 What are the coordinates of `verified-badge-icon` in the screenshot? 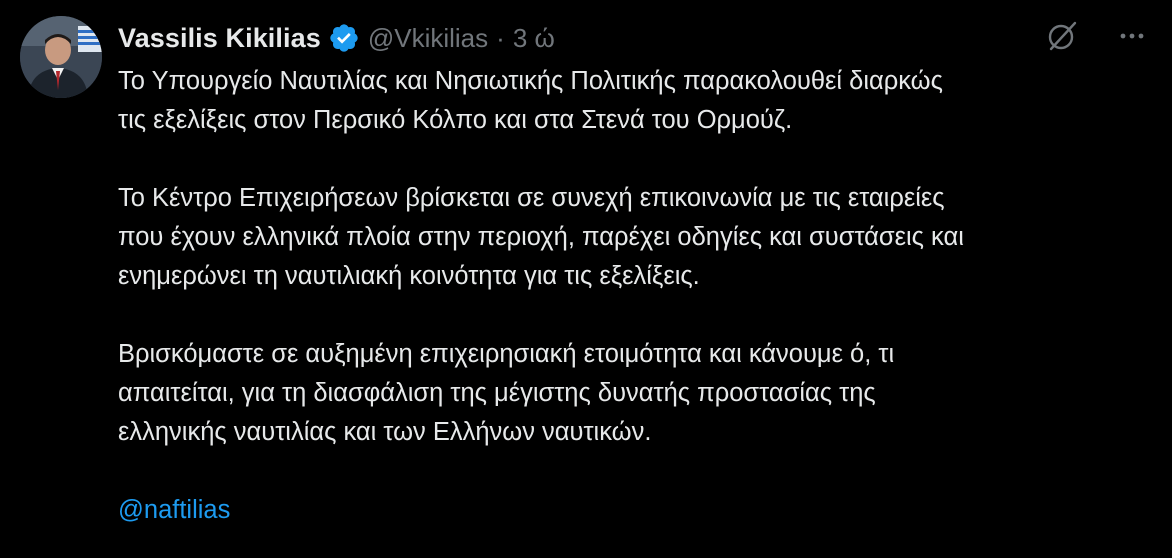 It's located at (344, 38).